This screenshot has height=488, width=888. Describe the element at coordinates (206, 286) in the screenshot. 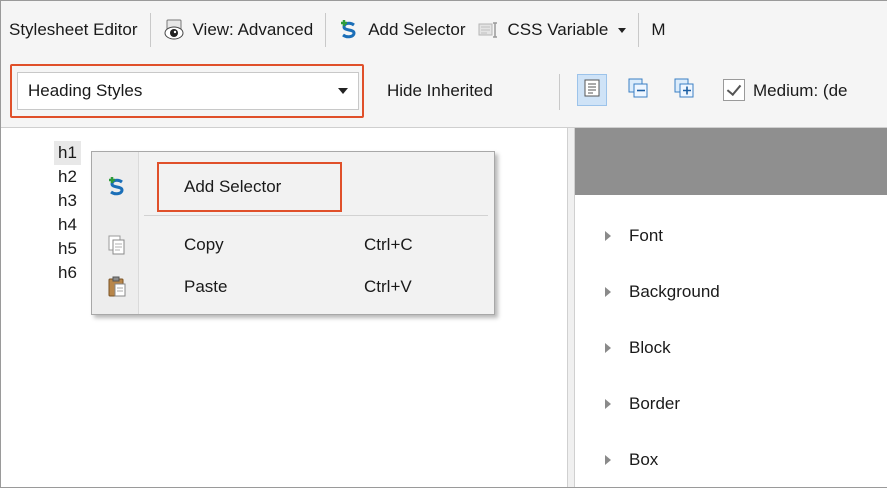

I see `menu-item-label: Paste` at that location.